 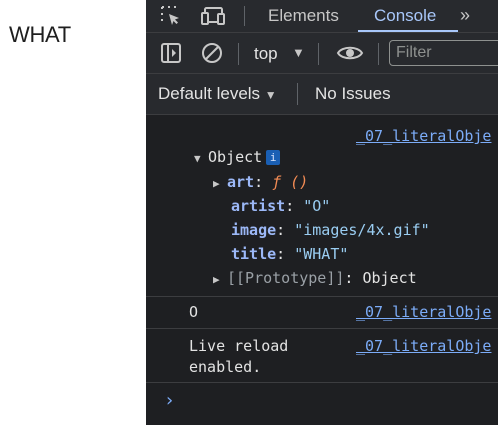 What do you see at coordinates (266, 54) in the screenshot?
I see `context-selector: top` at bounding box center [266, 54].